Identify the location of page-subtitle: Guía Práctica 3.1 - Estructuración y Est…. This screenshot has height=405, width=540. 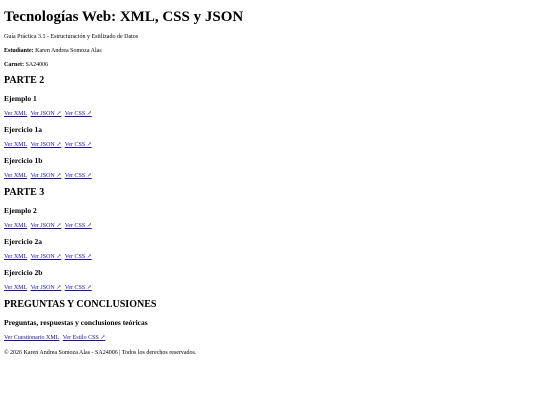
(71, 37).